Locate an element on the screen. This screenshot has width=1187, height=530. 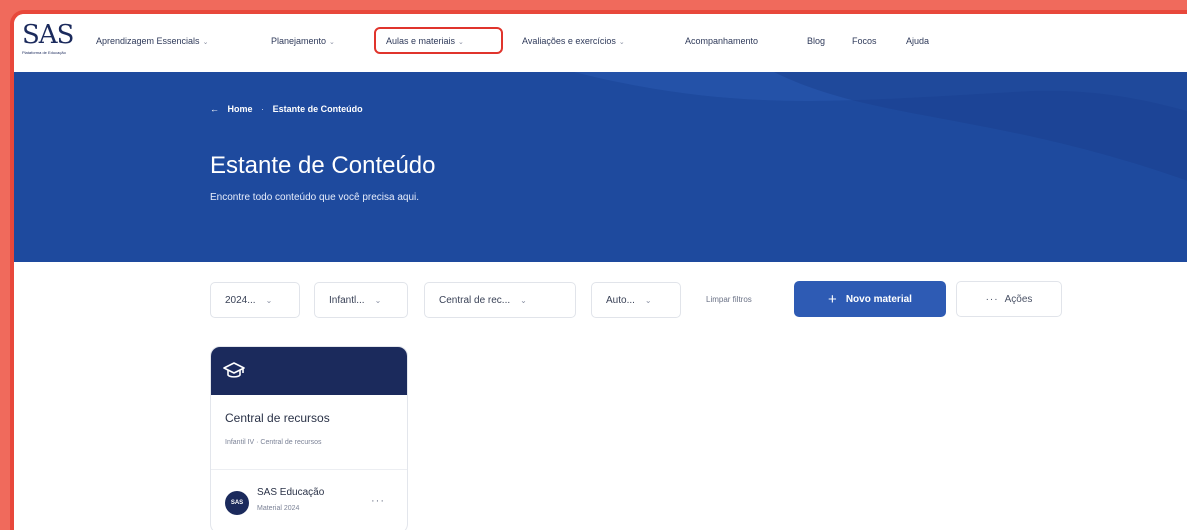
nav-item-acompanhamento: Acompanhamento is located at coordinates (721, 41).